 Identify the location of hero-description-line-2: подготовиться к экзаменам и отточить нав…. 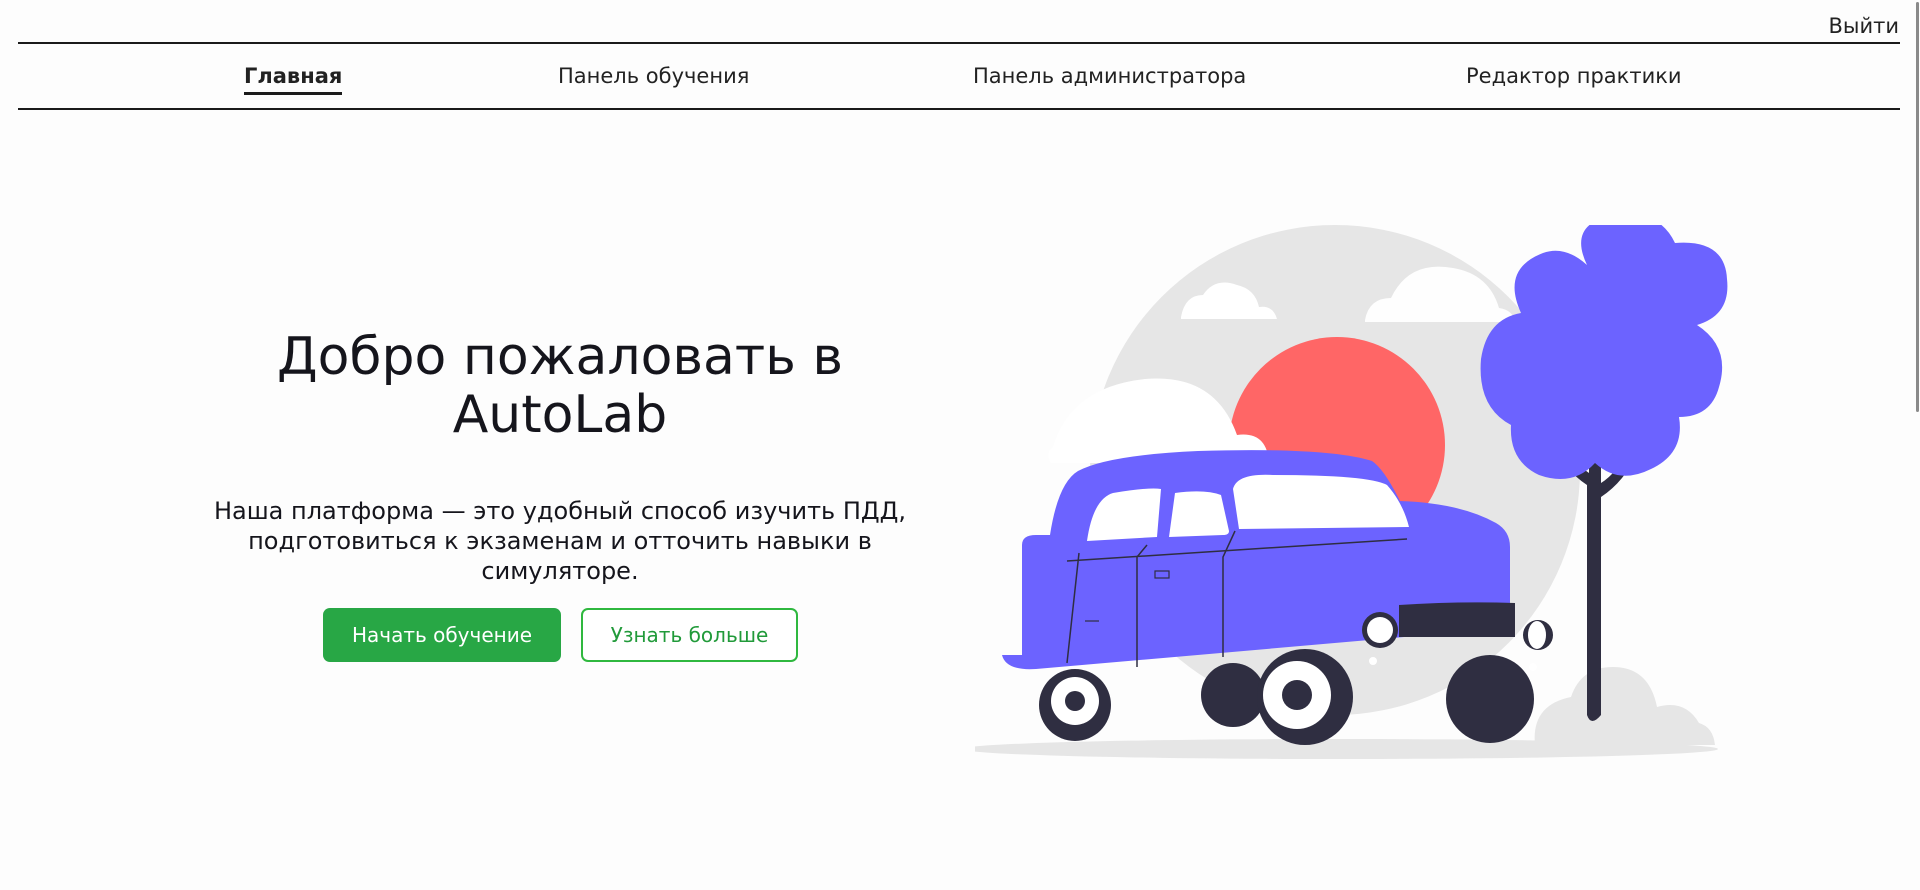
(560, 541).